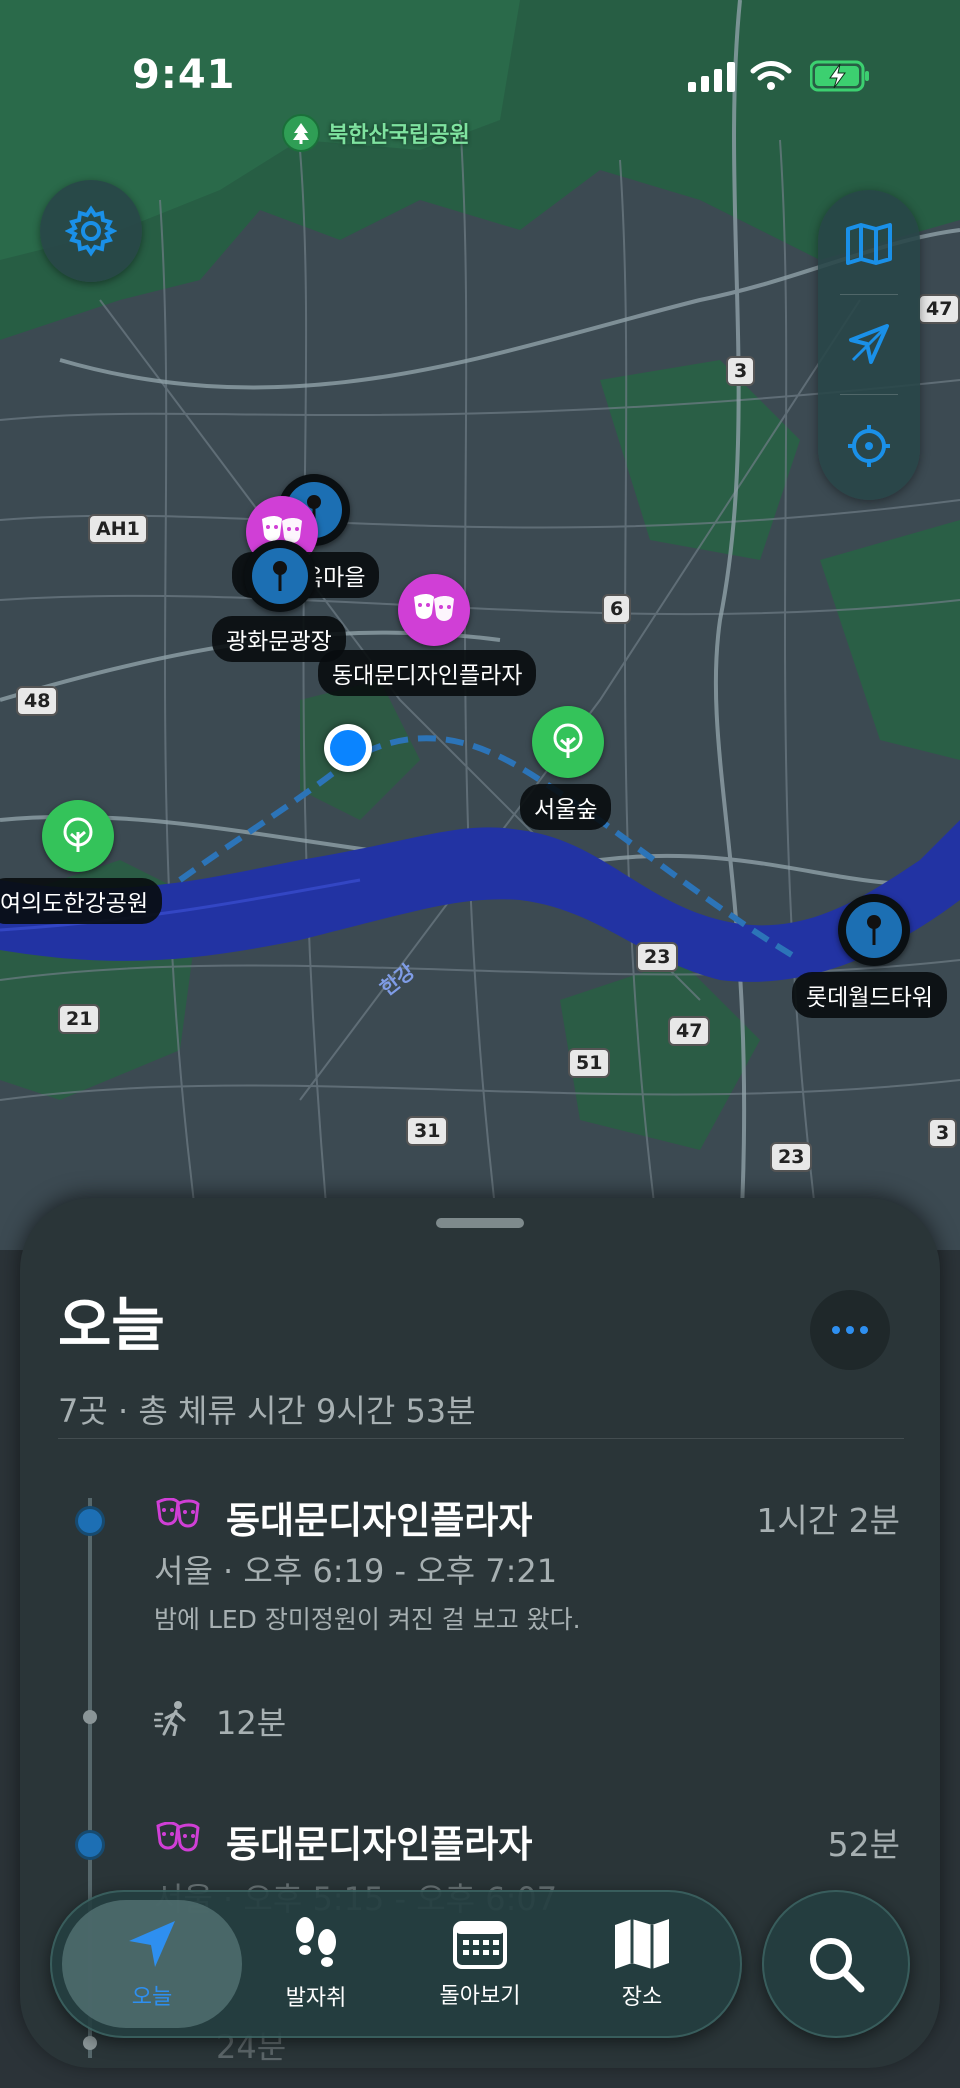 The image size is (960, 2088). I want to click on search-icon, so click(837, 1965).